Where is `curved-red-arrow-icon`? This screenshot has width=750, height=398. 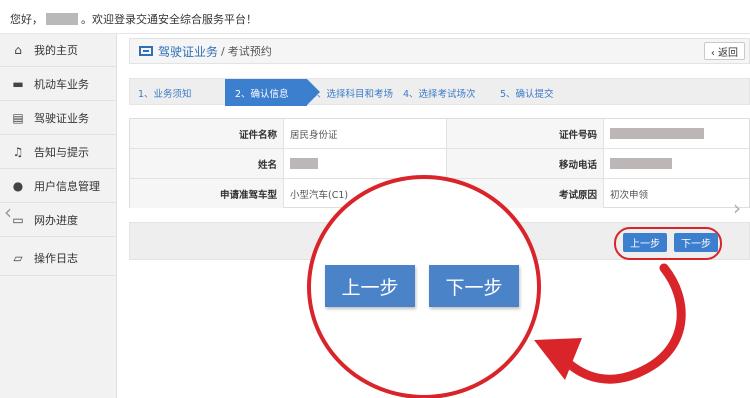
curved-red-arrow-icon is located at coordinates (610, 323).